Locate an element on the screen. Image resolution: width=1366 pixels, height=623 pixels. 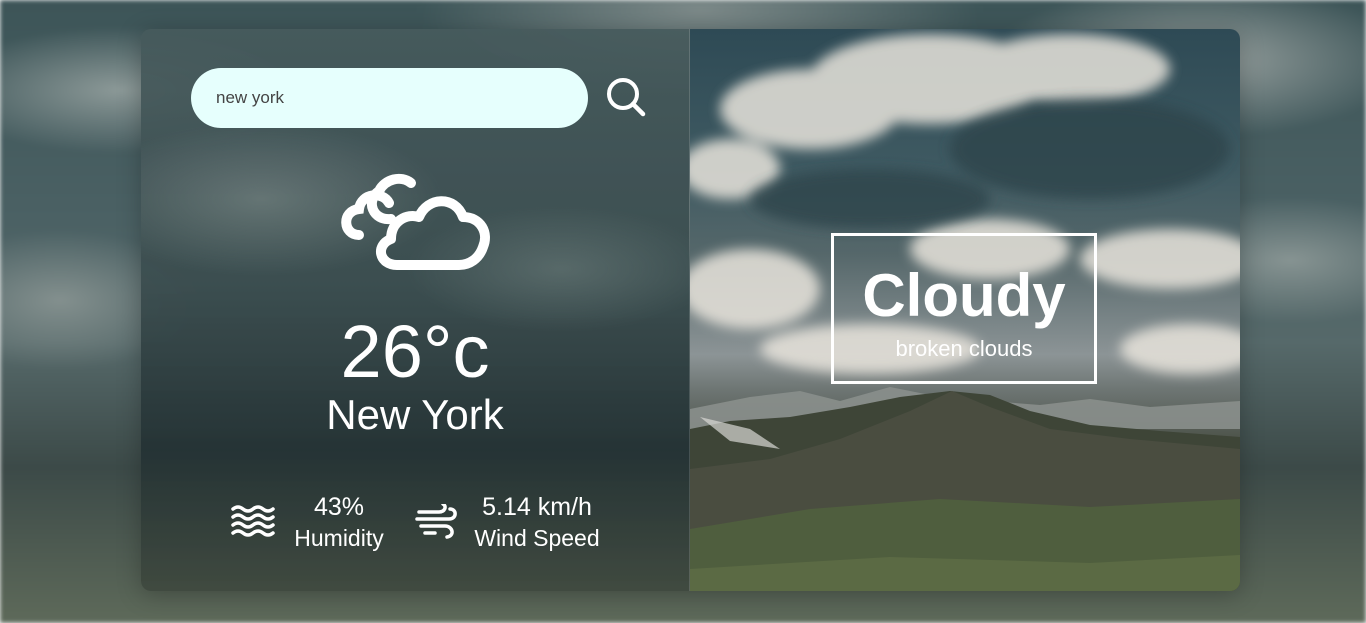
search-icon is located at coordinates (626, 97).